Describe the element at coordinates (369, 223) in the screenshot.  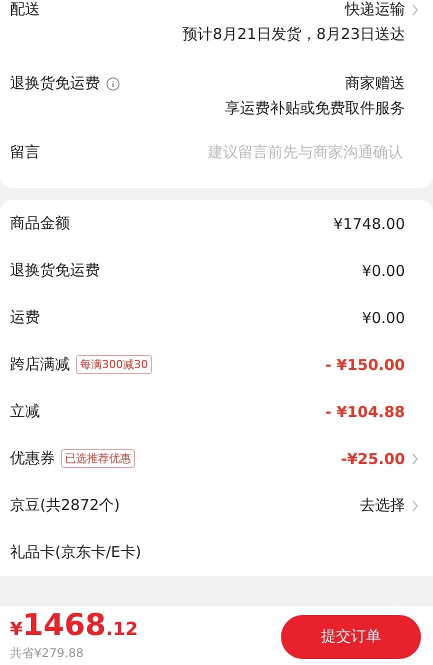
I see `summary-value: ¥1748.00` at that location.